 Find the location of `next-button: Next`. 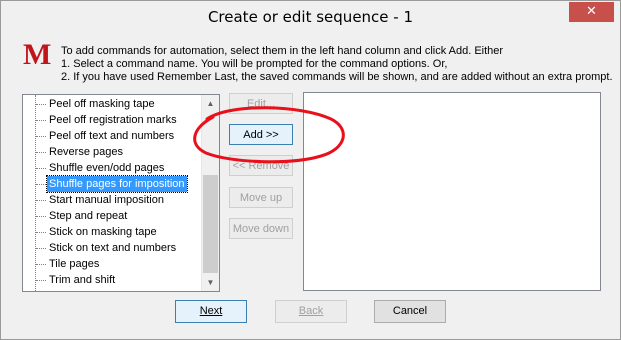

next-button: Next is located at coordinates (211, 311).